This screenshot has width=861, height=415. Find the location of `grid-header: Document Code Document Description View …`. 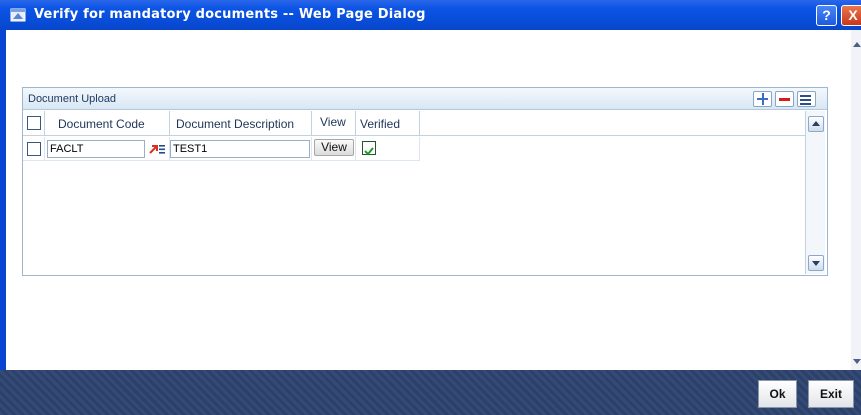

grid-header: Document Code Document Description View … is located at coordinates (414, 123).